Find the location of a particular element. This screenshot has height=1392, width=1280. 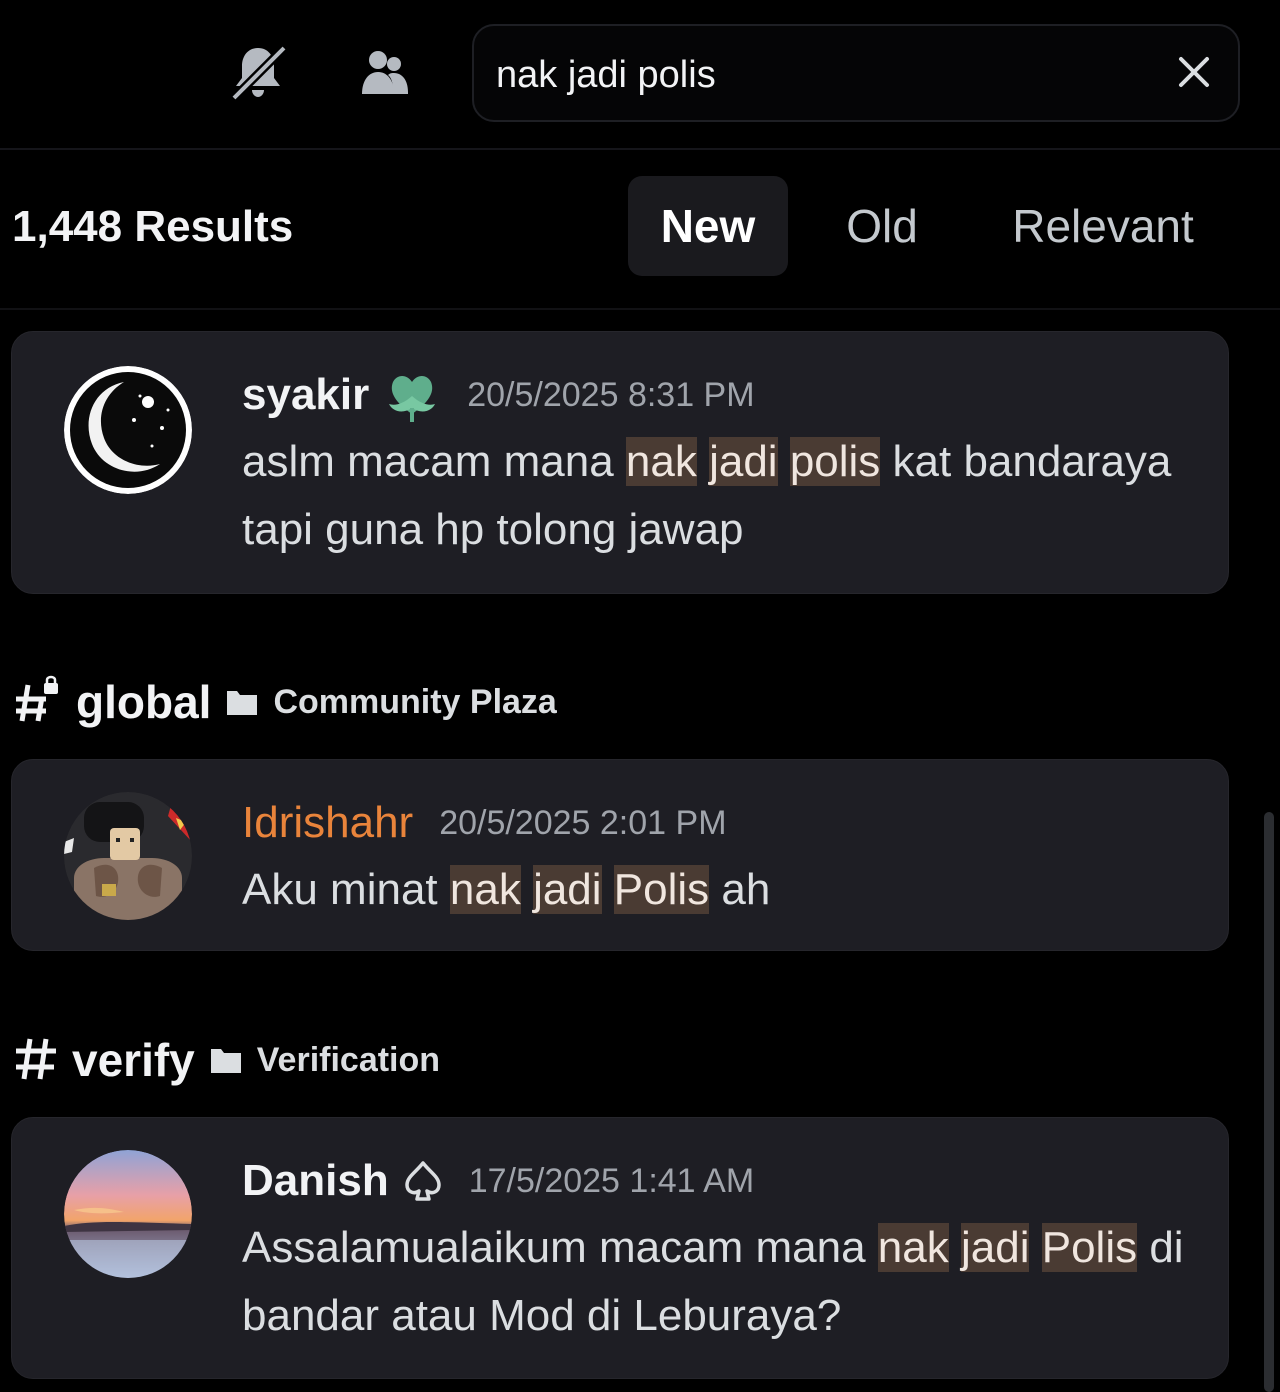

username: Danish is located at coordinates (315, 1181).